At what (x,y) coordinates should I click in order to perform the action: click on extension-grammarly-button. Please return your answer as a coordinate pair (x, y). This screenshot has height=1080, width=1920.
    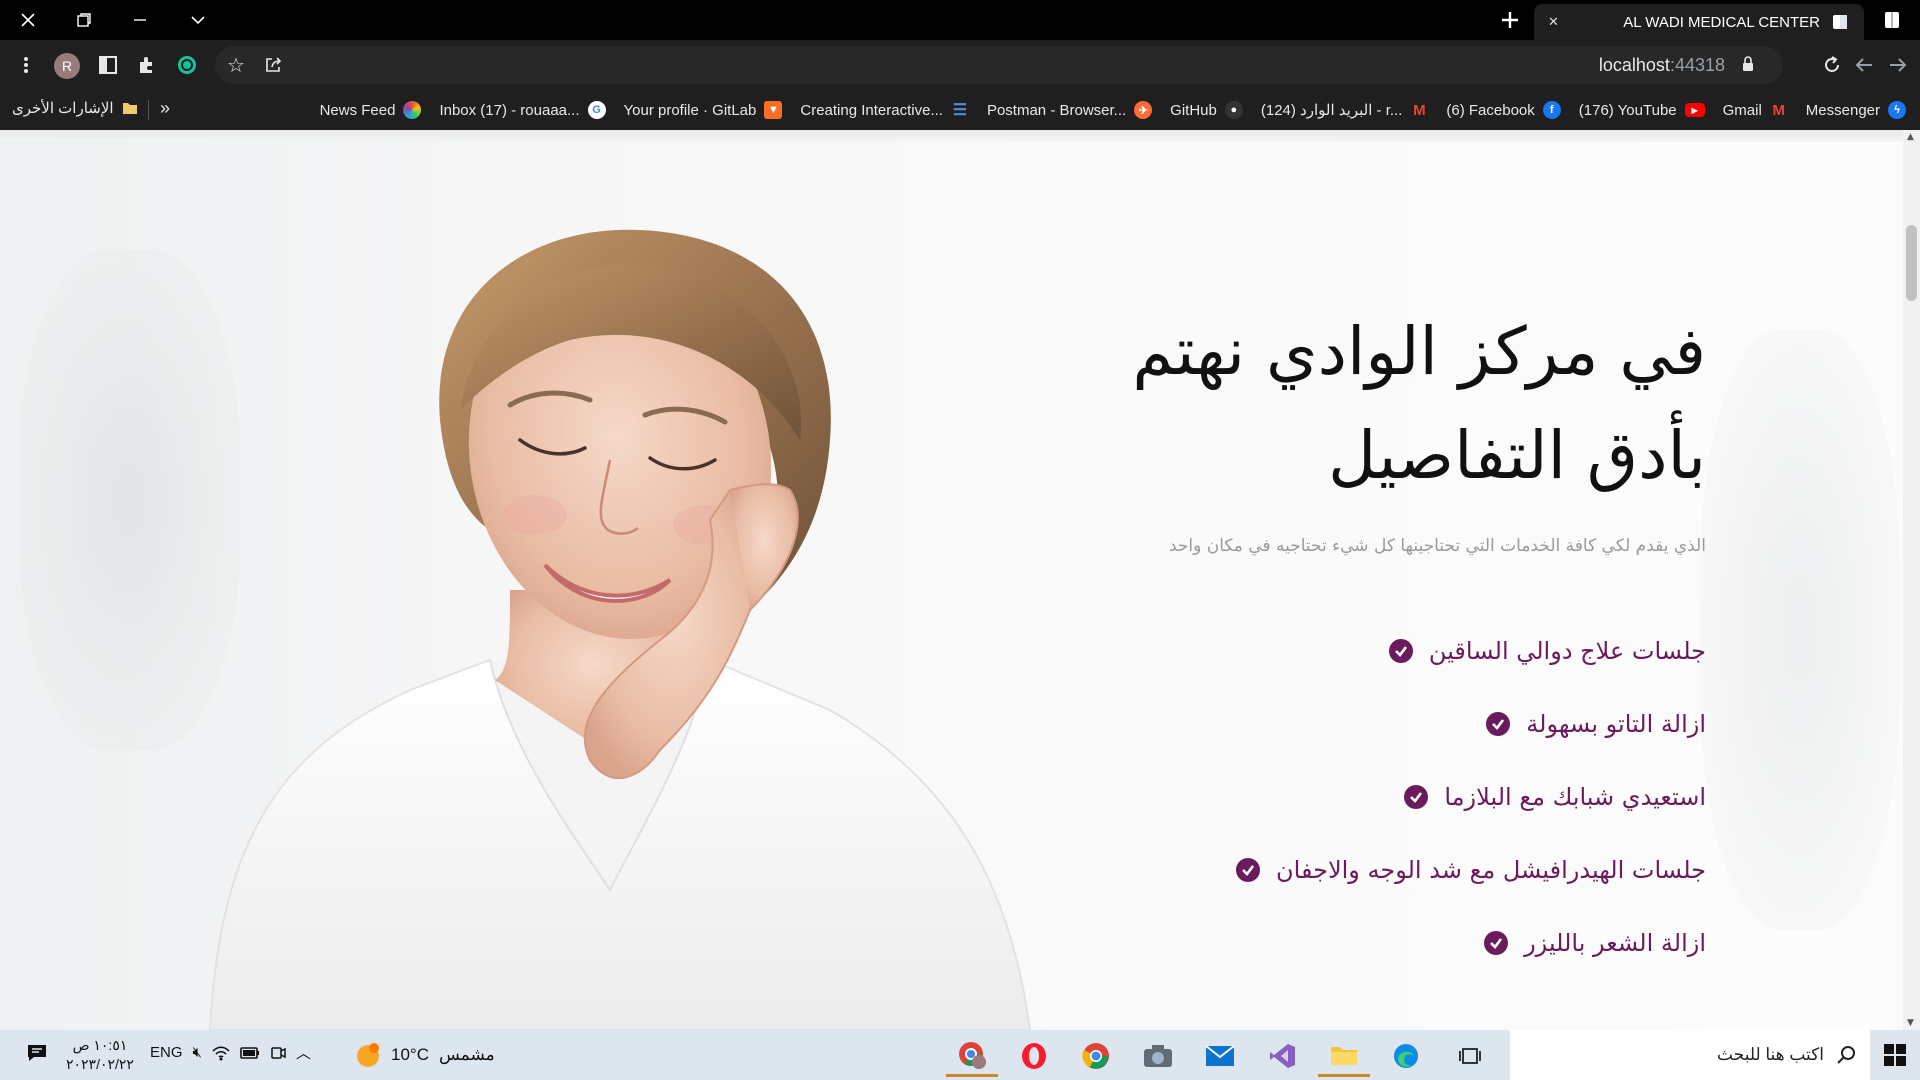
    Looking at the image, I should click on (187, 65).